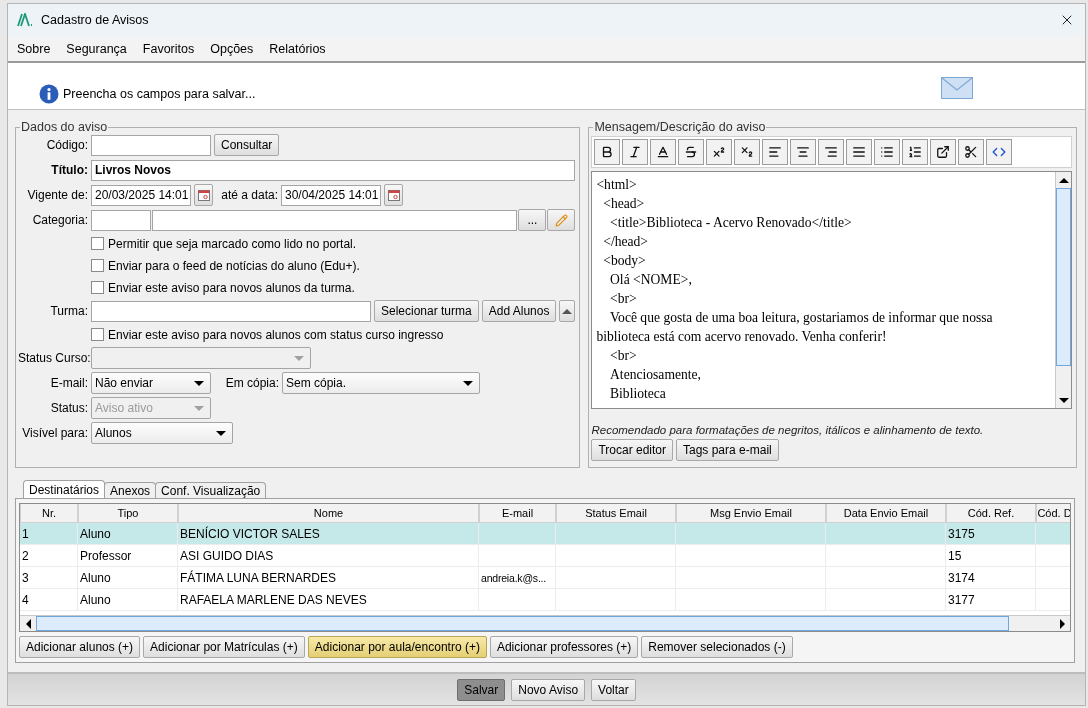  What do you see at coordinates (623, 356) in the screenshot?
I see `code-line: <br>` at bounding box center [623, 356].